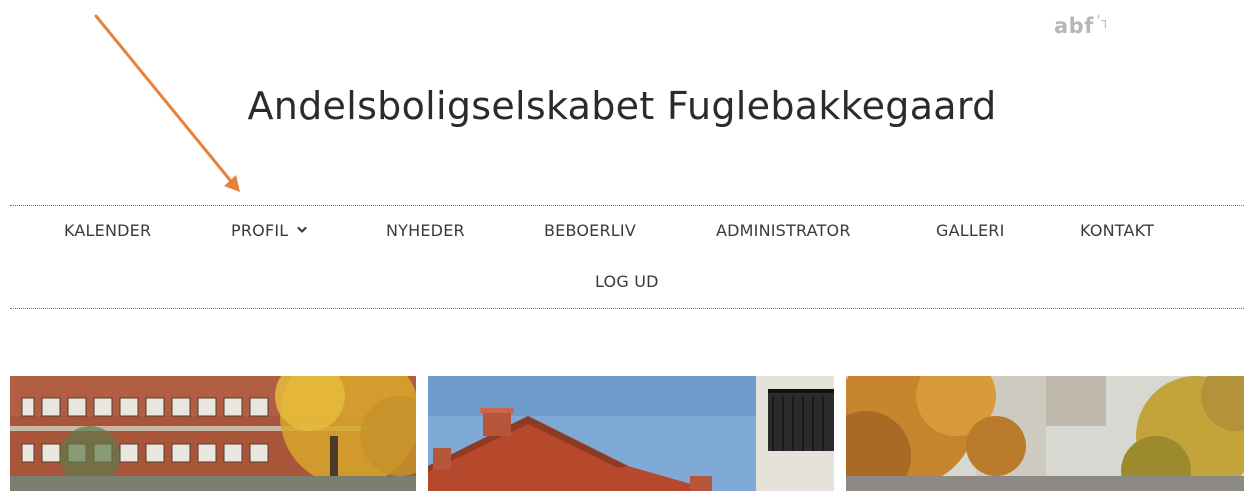 Image resolution: width=1244 pixels, height=491 pixels. I want to click on gallery-image-roof, so click(631, 433).